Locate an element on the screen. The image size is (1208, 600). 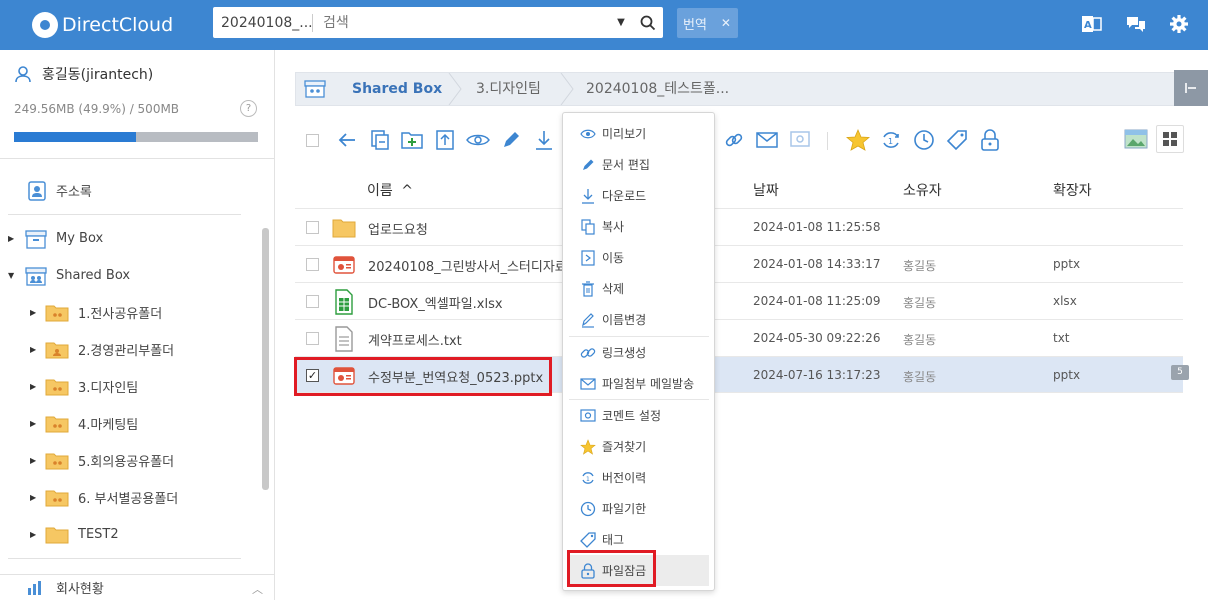
sidebar-item-address-book: 주소록 is located at coordinates (59, 190).